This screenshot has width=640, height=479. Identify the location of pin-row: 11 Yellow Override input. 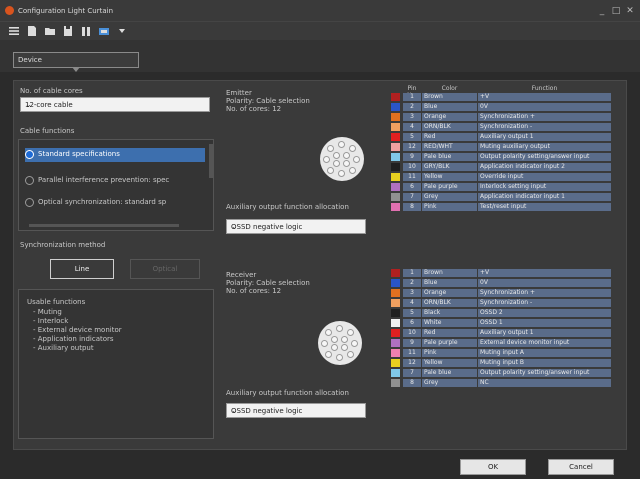
(502, 177).